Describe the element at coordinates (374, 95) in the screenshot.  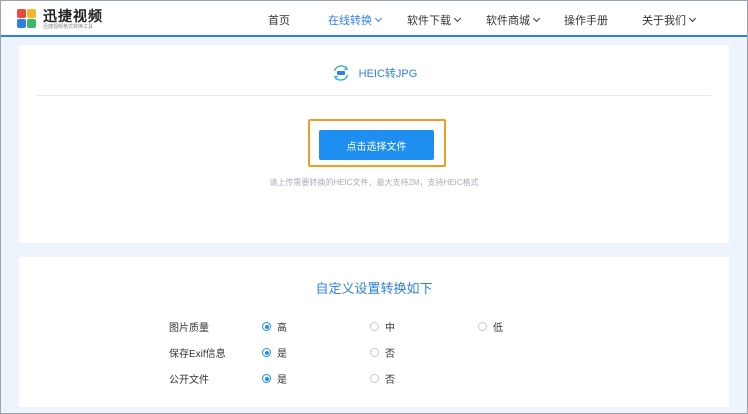
I see `divider` at that location.